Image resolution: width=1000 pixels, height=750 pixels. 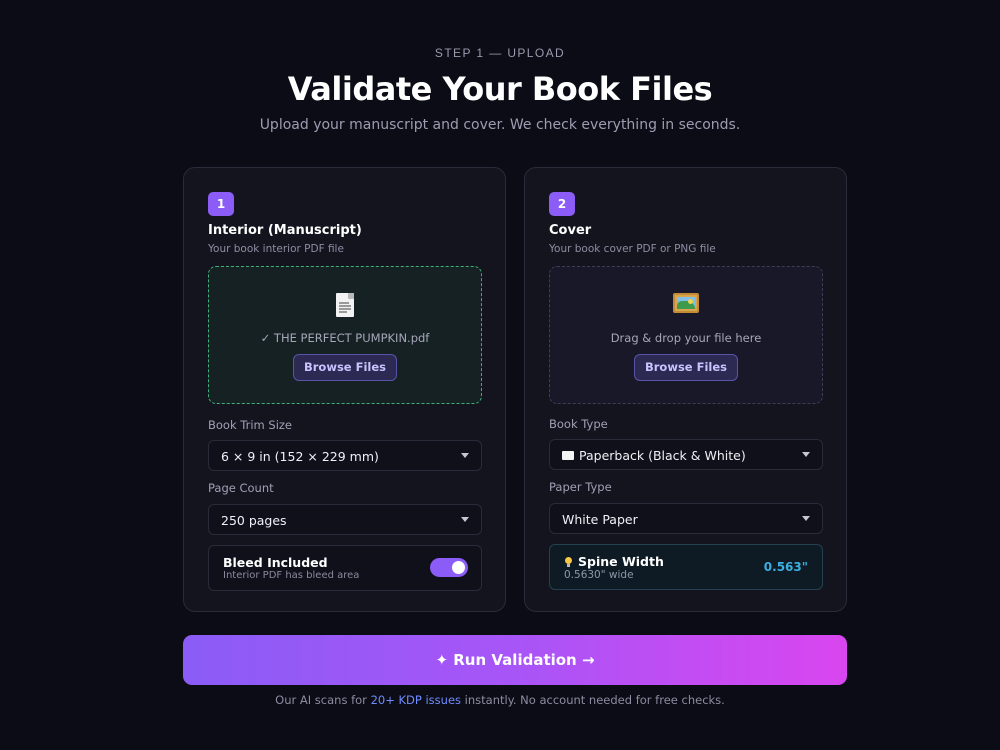 I want to click on dropzone-prompt: Drag & drop your file here, so click(x=686, y=338).